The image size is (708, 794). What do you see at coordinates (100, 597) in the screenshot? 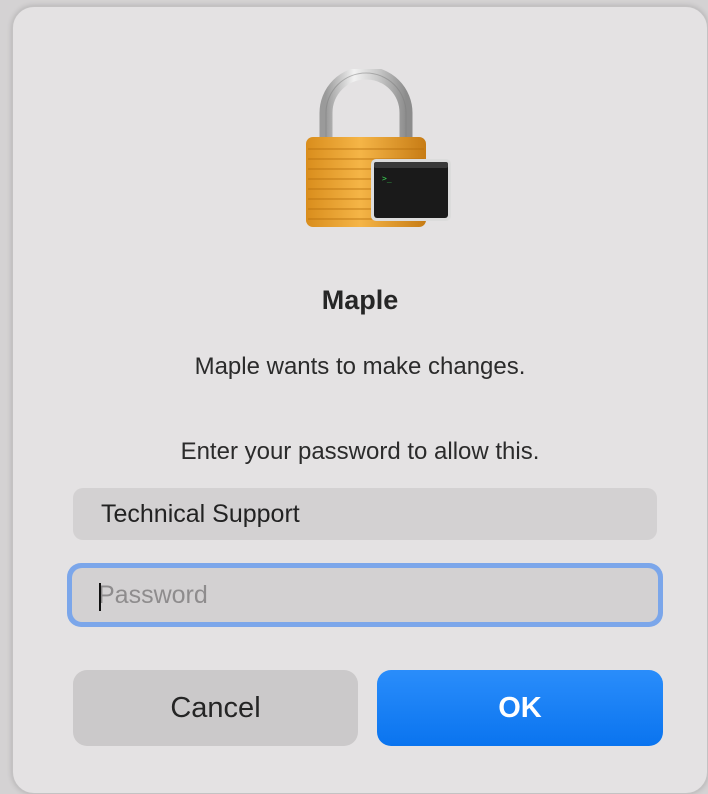
I see `text-cursor` at bounding box center [100, 597].